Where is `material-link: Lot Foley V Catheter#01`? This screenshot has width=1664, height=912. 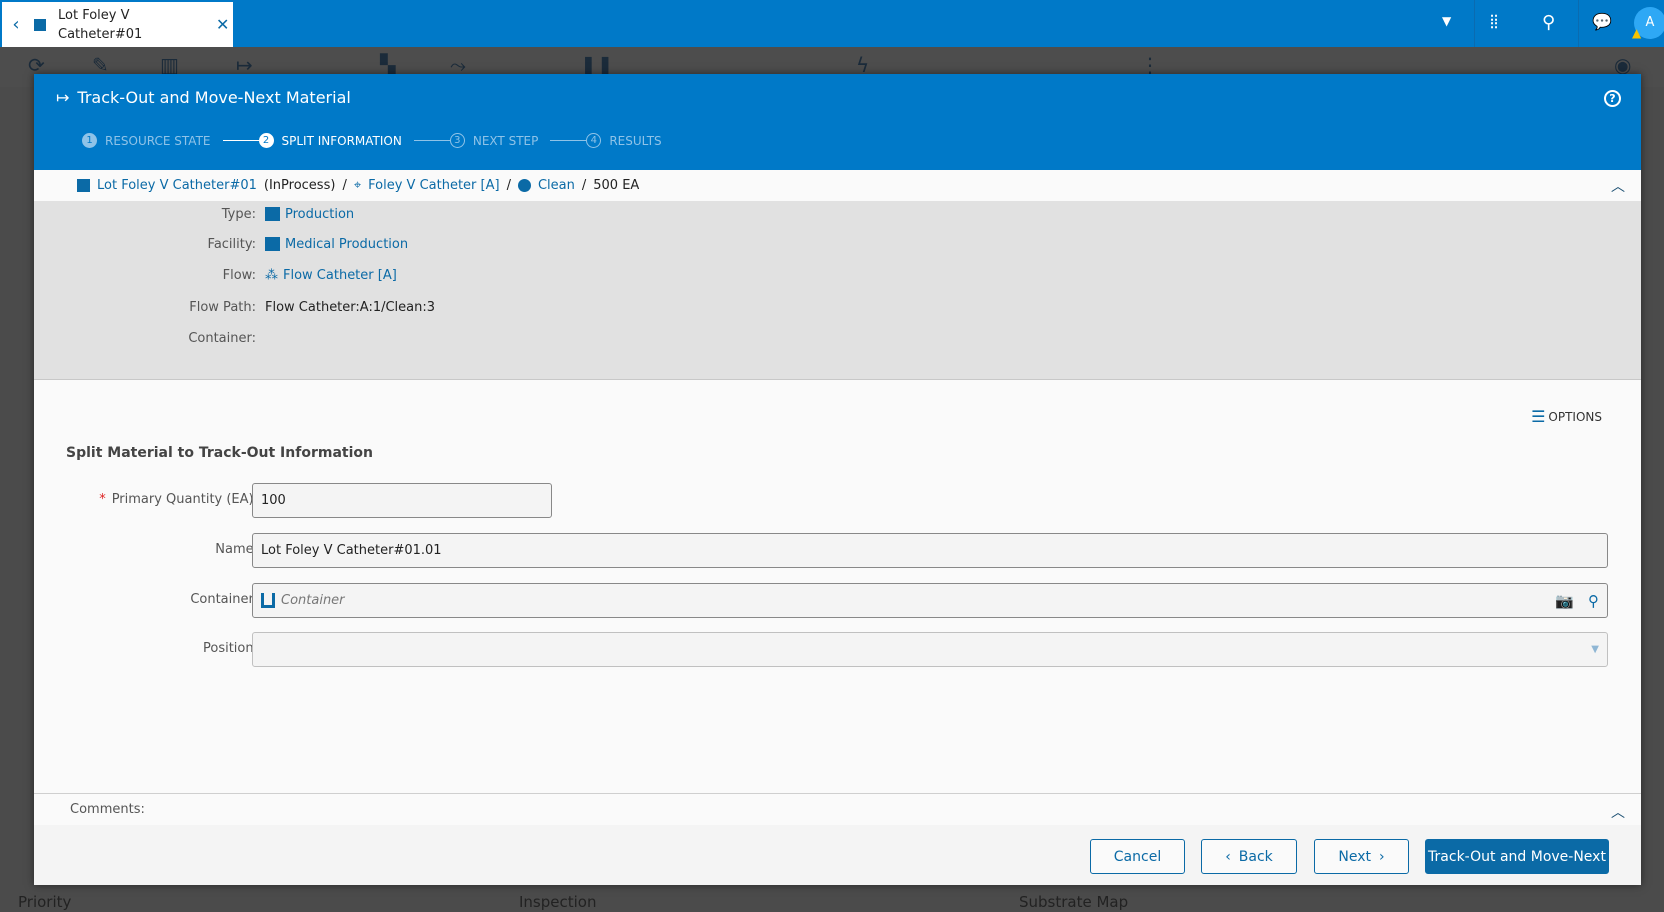 material-link: Lot Foley V Catheter#01 is located at coordinates (177, 185).